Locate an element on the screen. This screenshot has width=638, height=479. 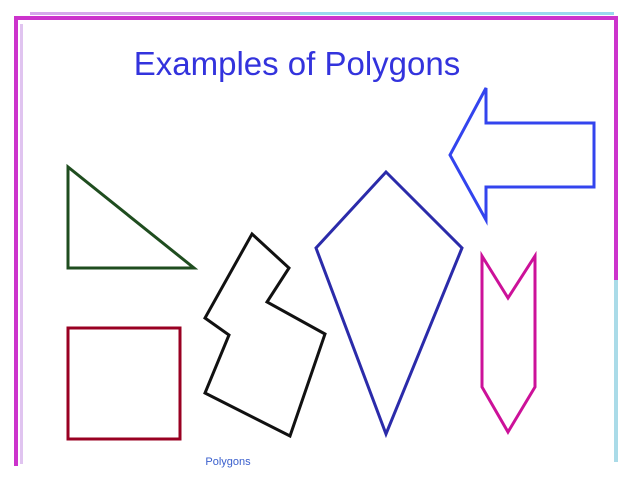
triangle-shape is located at coordinates (132, 216).